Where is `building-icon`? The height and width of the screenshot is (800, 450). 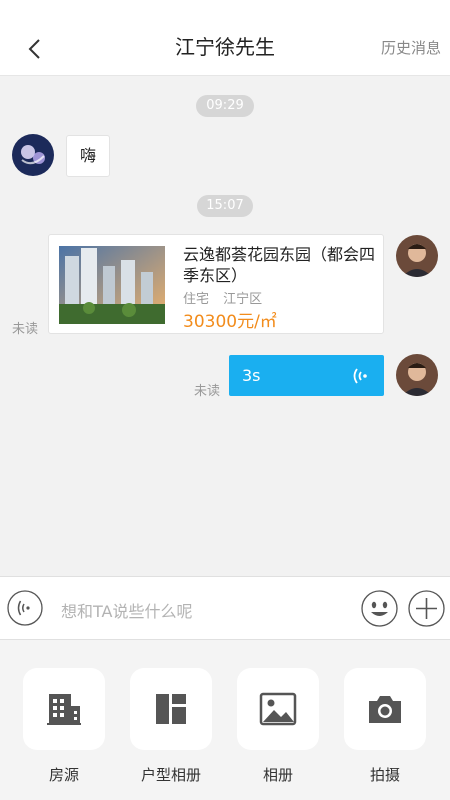
building-icon is located at coordinates (64, 709).